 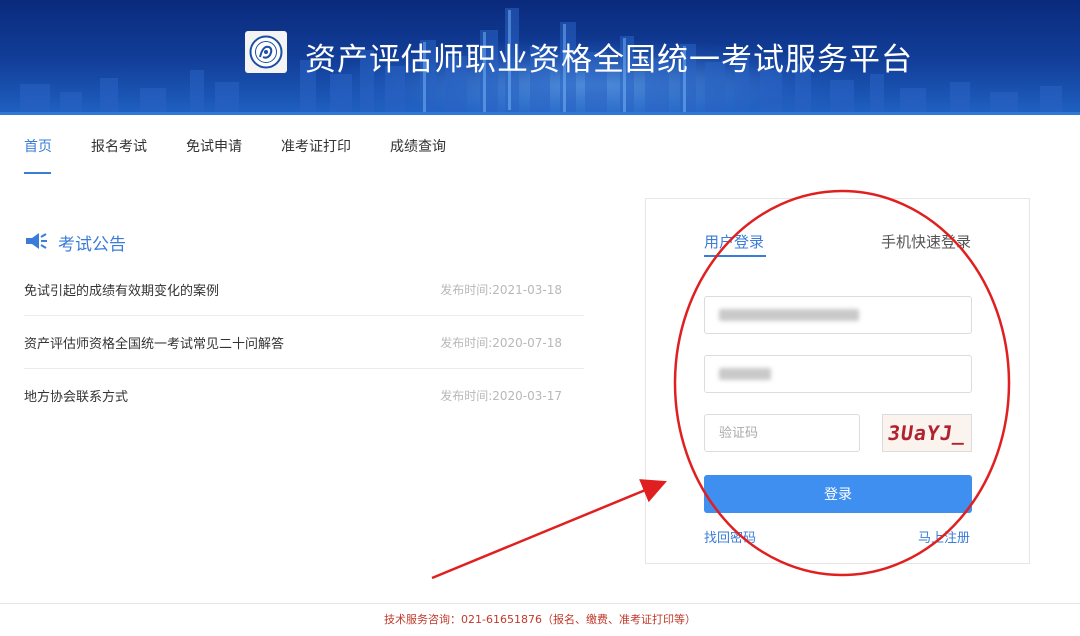 I want to click on announcement-date: 发布时间:2020-03-17, so click(x=501, y=396).